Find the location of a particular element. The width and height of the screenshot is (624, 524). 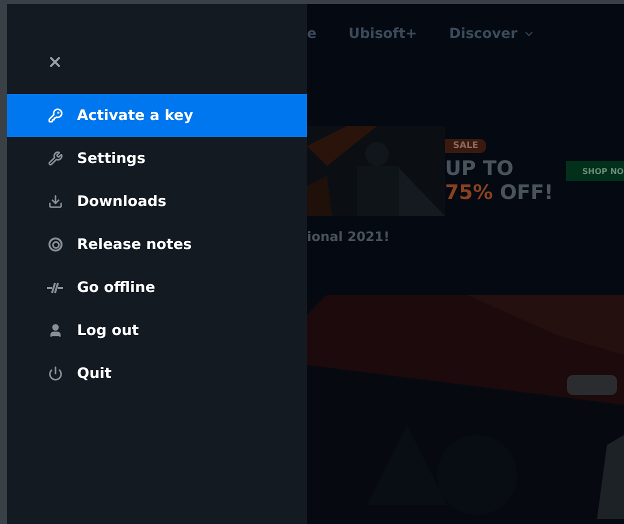

power-icon is located at coordinates (55, 373).